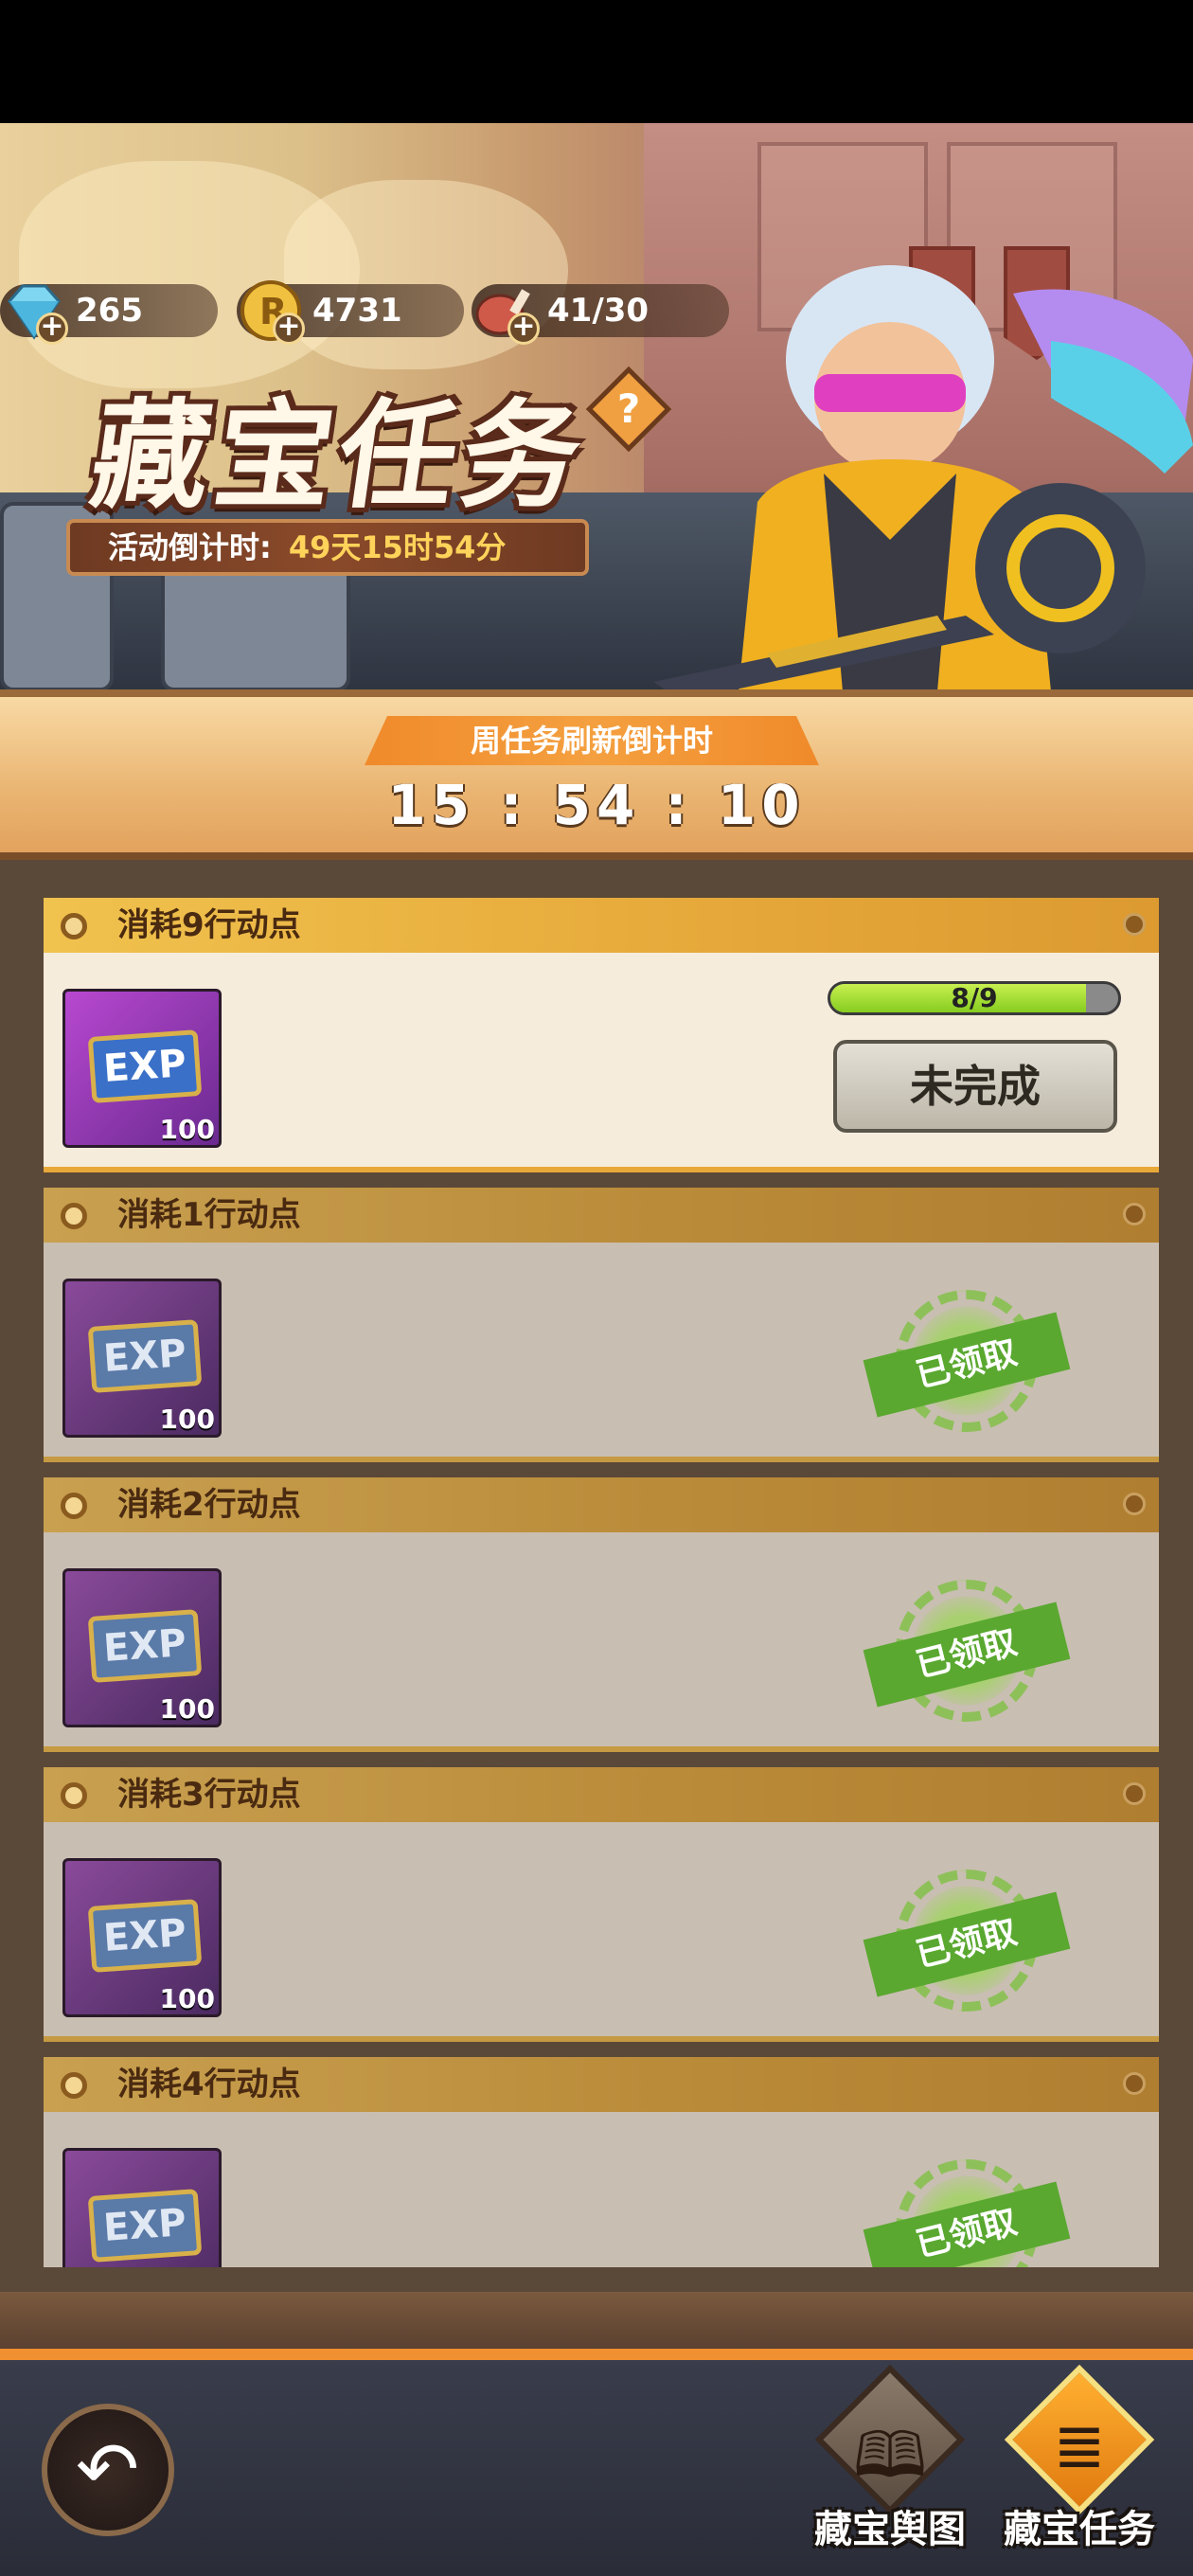 The image size is (1193, 2576). Describe the element at coordinates (596, 2321) in the screenshot. I see `bottom-ledge` at that location.